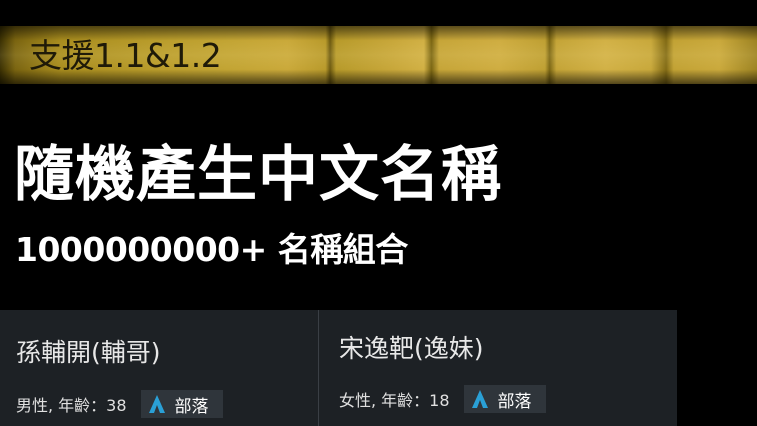  Describe the element at coordinates (394, 400) in the screenshot. I see `card-gender-age: 女性, 年齡：18` at that location.